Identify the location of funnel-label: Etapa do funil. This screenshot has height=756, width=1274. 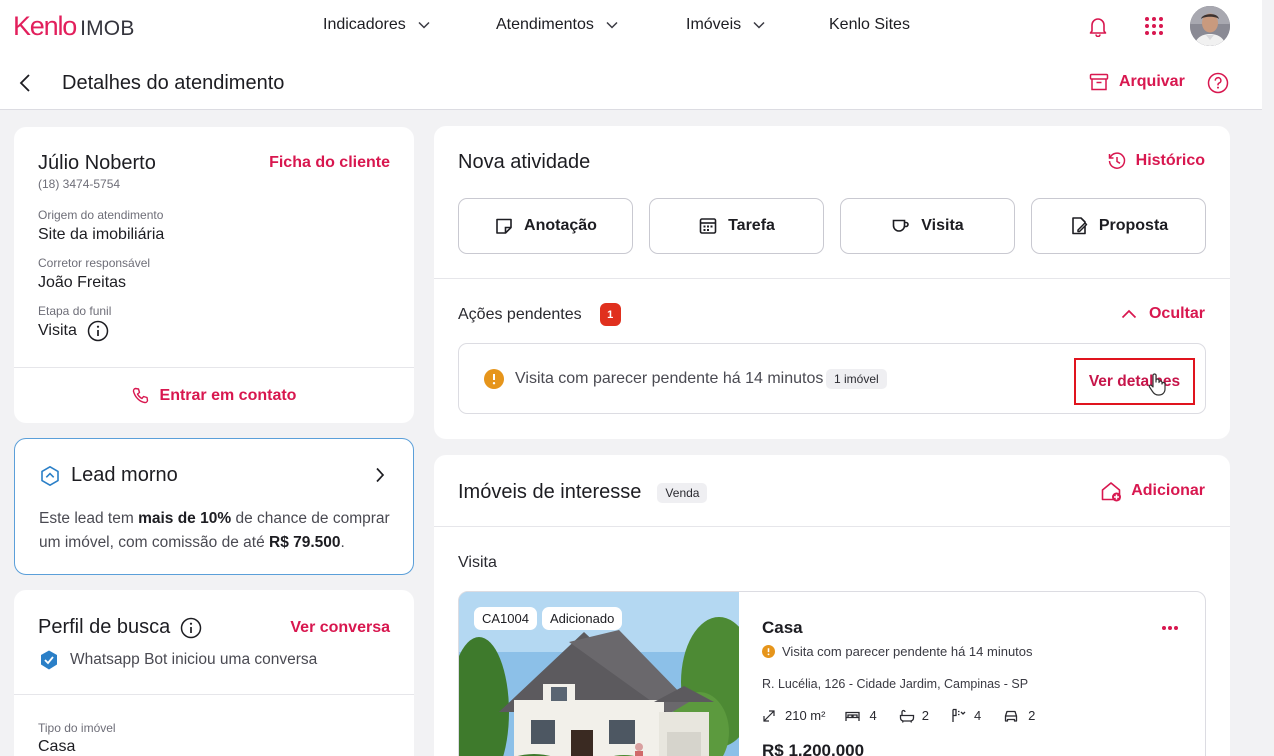
(75, 311).